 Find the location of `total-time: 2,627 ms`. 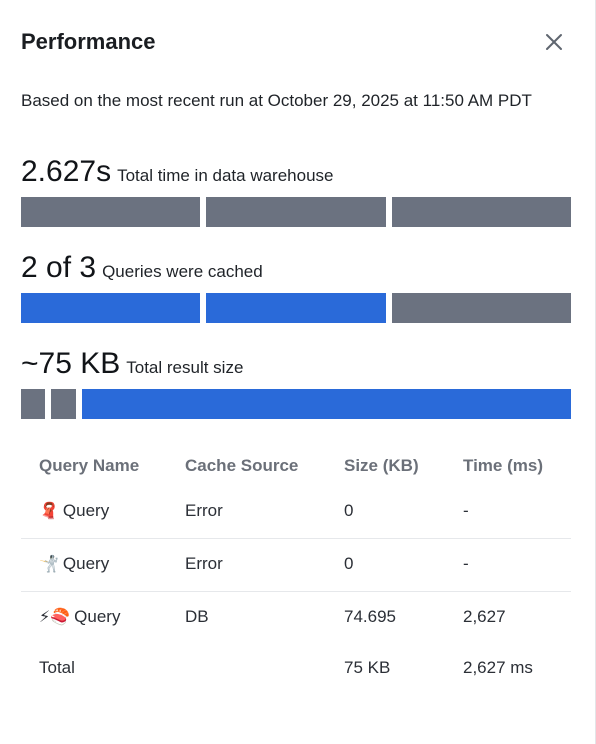

total-time: 2,627 ms is located at coordinates (498, 667).